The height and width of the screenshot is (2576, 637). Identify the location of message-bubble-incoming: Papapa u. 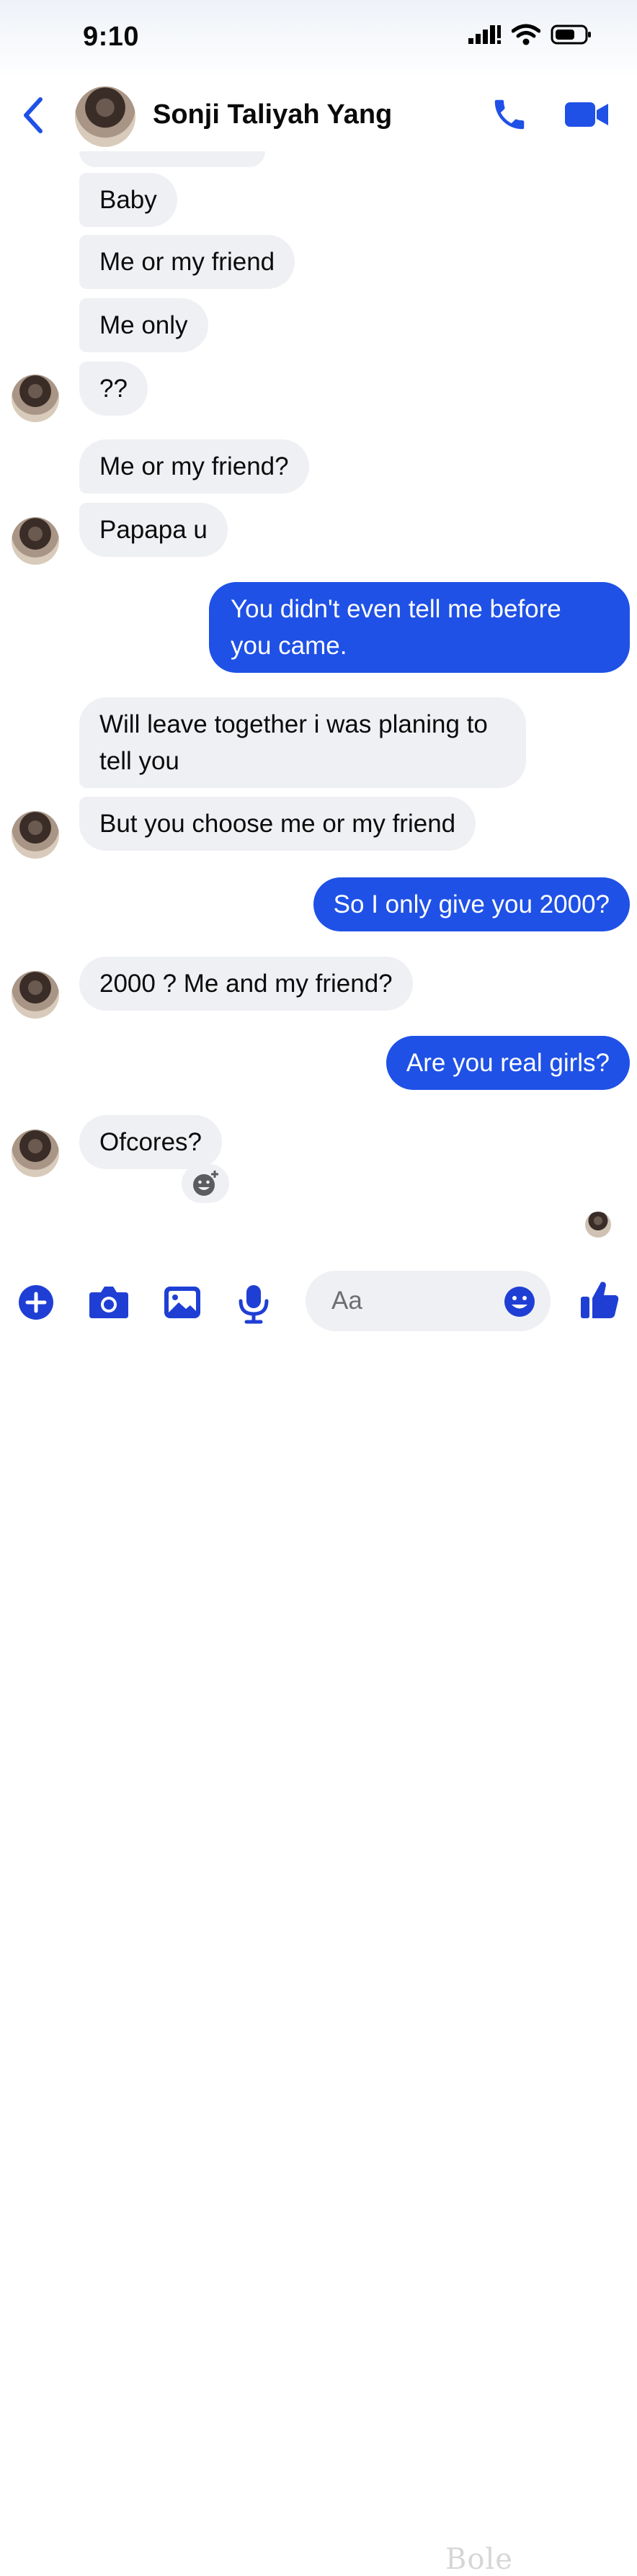
(153, 530).